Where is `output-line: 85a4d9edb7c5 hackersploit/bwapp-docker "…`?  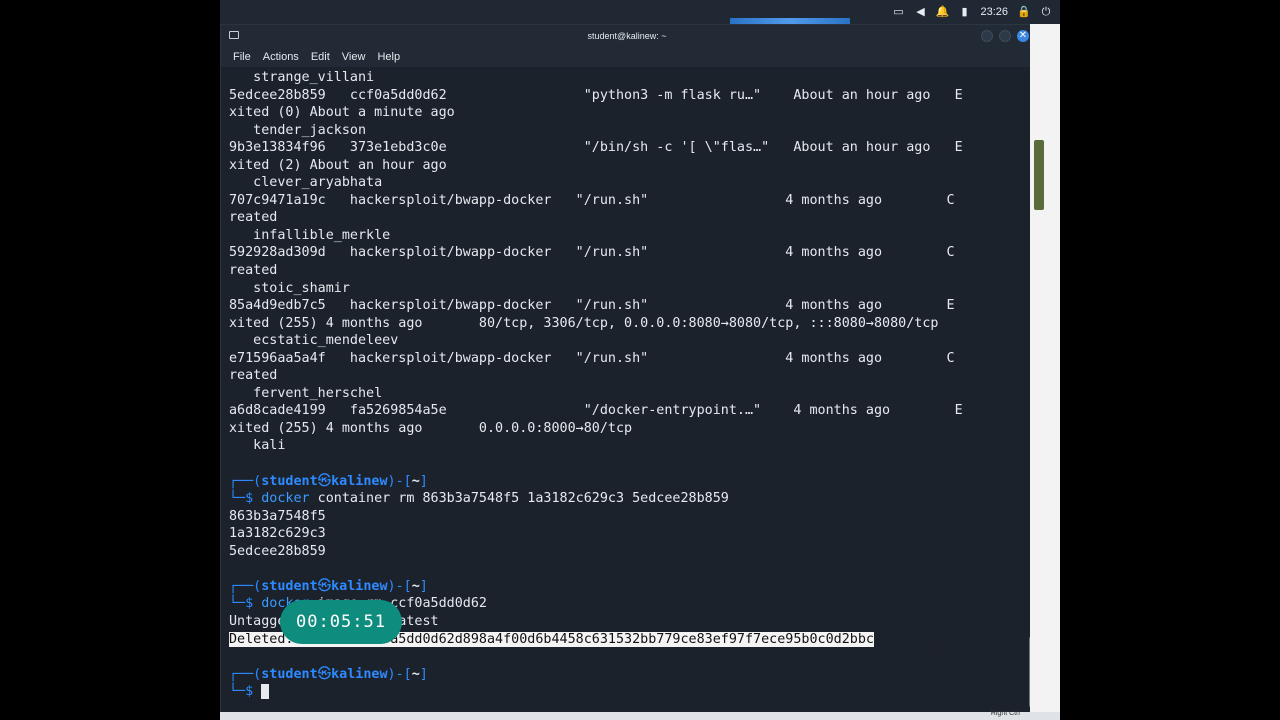
output-line: 85a4d9edb7c5 hackersploit/bwapp-docker "… is located at coordinates (592, 306).